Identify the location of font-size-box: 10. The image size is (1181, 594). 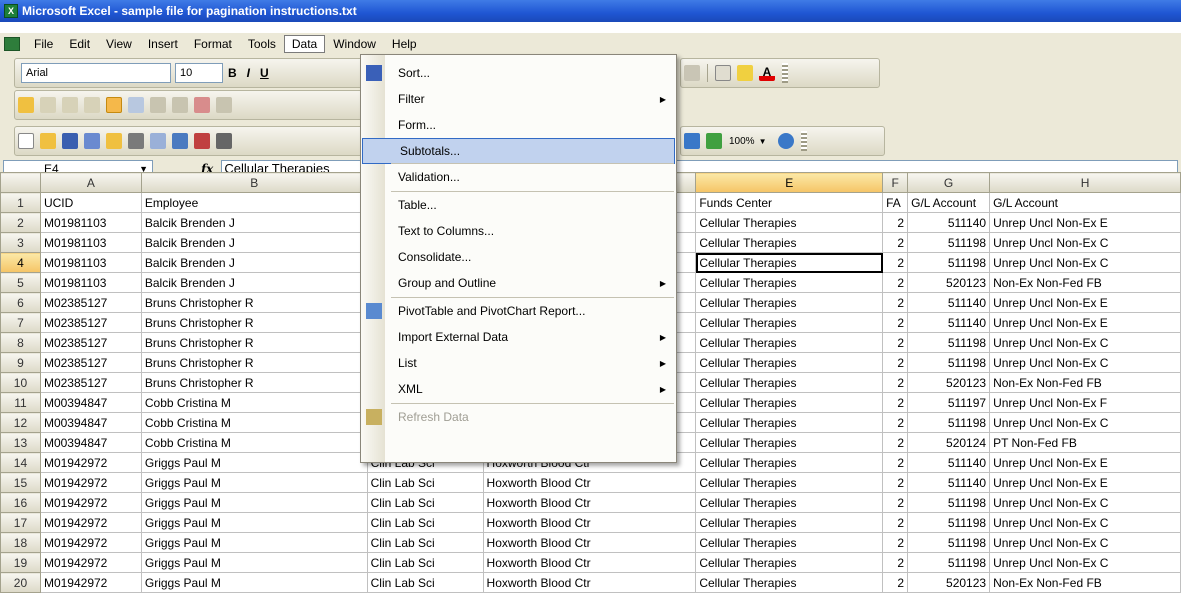
(199, 73).